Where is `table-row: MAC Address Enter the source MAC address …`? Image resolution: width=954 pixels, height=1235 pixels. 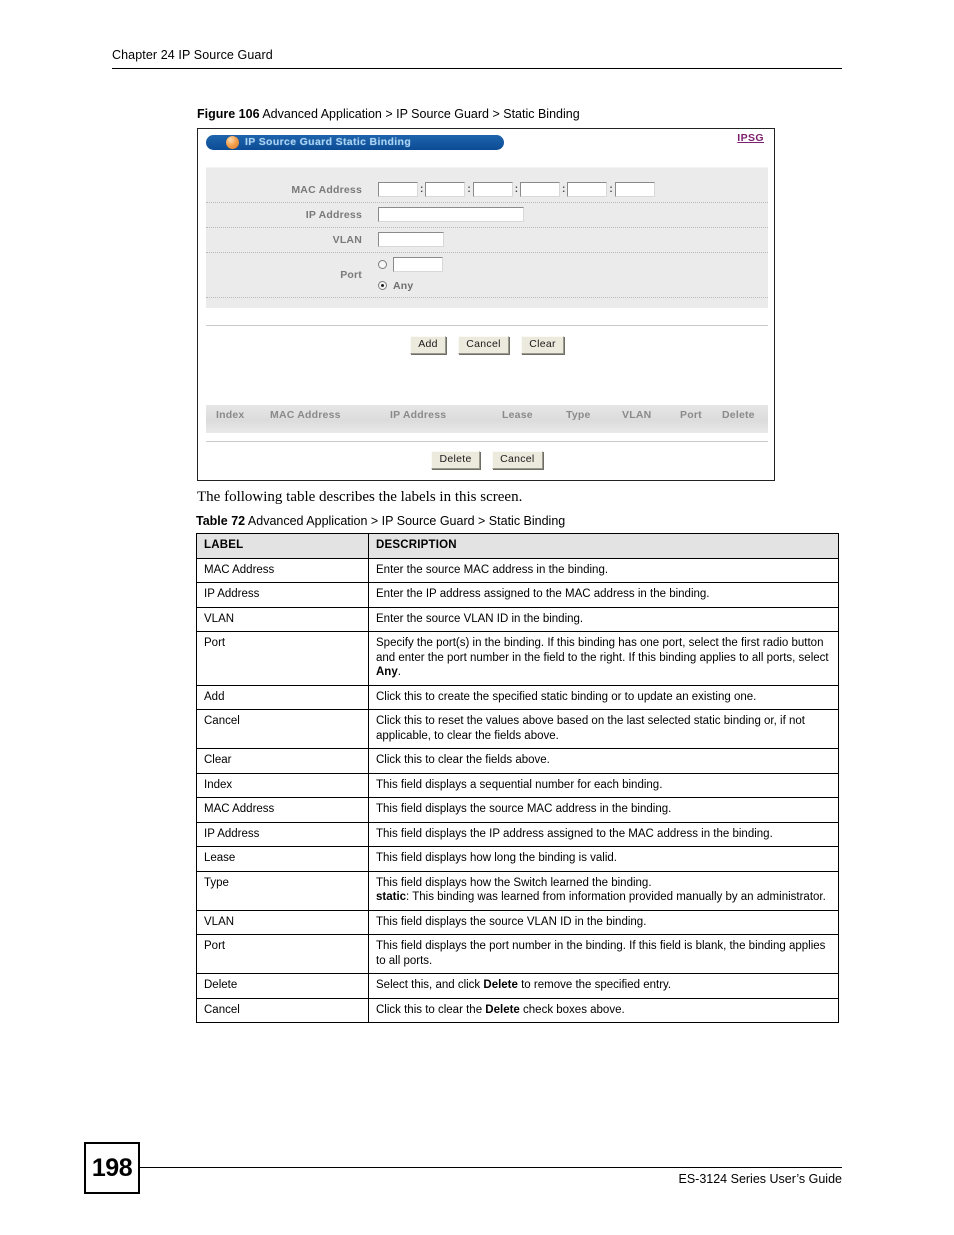
table-row: MAC Address Enter the source MAC address … is located at coordinates (517, 570).